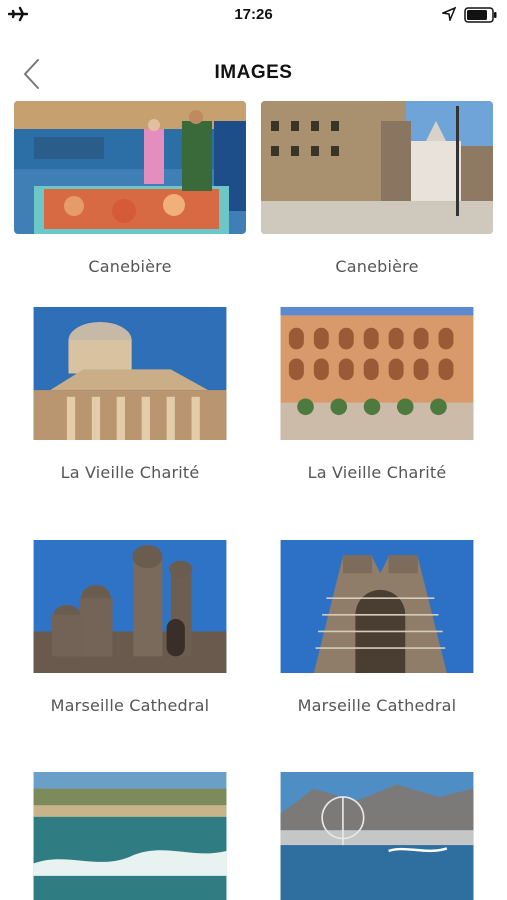 Image resolution: width=507 pixels, height=900 pixels. I want to click on battery-icon, so click(480, 15).